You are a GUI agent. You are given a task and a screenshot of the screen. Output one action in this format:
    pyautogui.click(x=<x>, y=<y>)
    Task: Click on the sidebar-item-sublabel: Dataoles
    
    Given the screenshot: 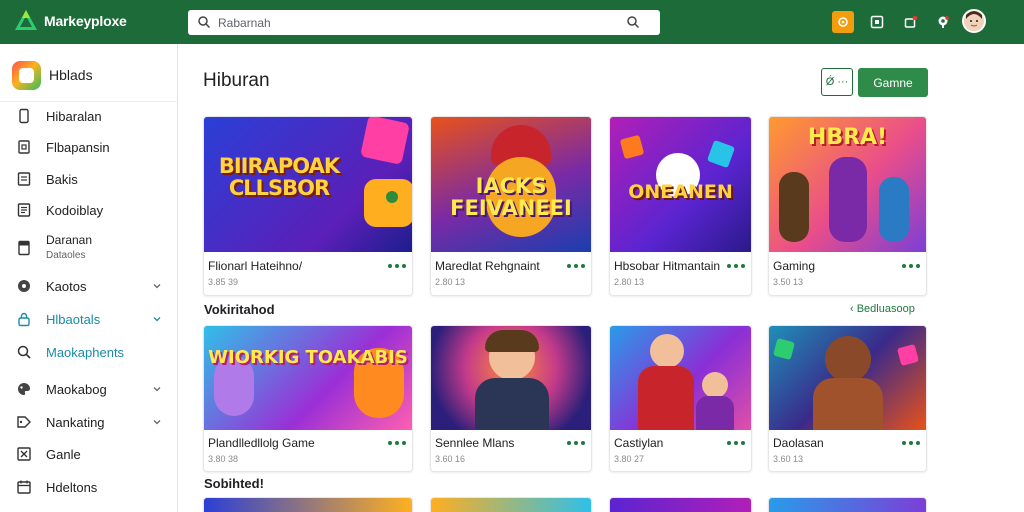 What is the action you would take?
    pyautogui.click(x=66, y=255)
    